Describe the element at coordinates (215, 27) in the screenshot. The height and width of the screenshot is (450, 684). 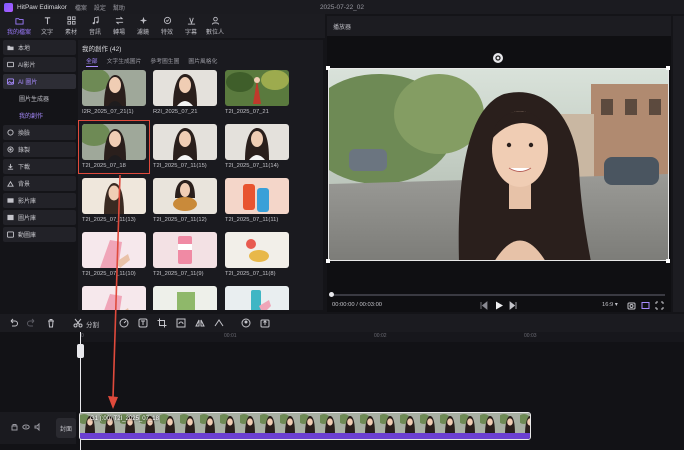
I see `tool-digital-human: 數位人` at that location.